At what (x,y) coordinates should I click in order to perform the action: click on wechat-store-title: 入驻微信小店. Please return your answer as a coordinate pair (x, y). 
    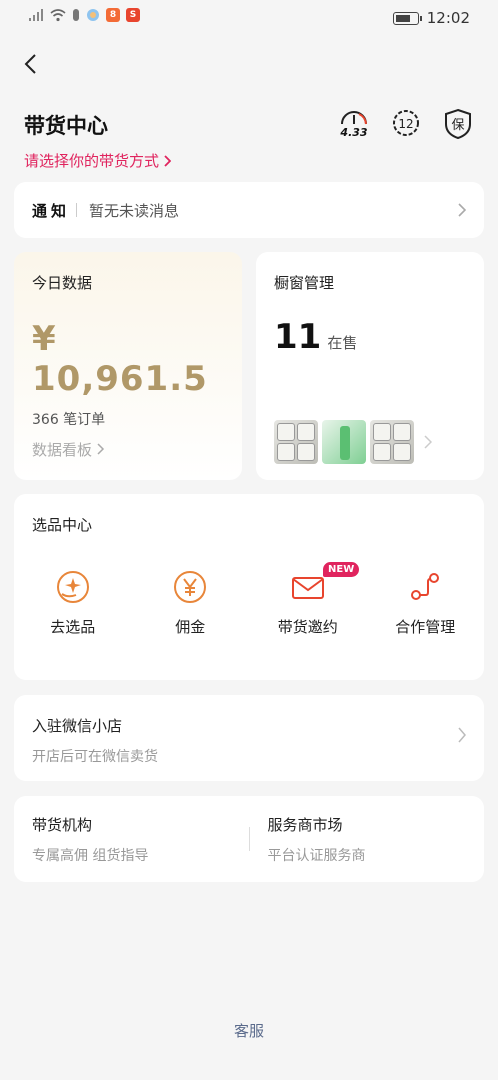
    Looking at the image, I should click on (77, 726).